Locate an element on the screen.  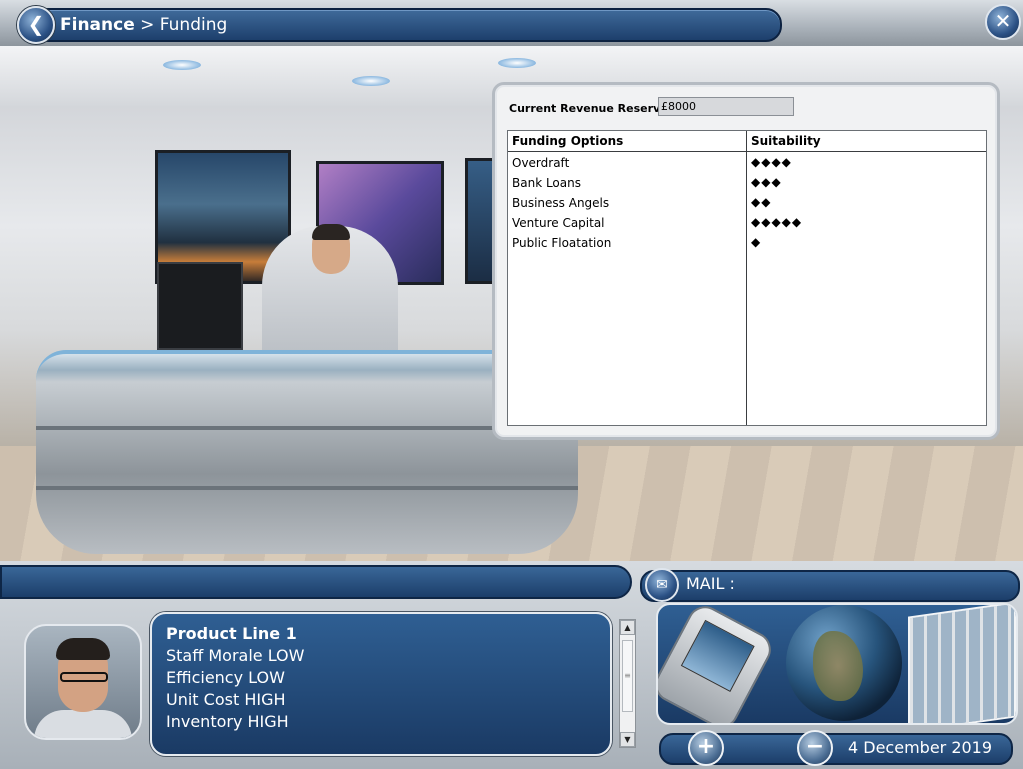
breadcrumb-section: Finance is located at coordinates (97, 25).